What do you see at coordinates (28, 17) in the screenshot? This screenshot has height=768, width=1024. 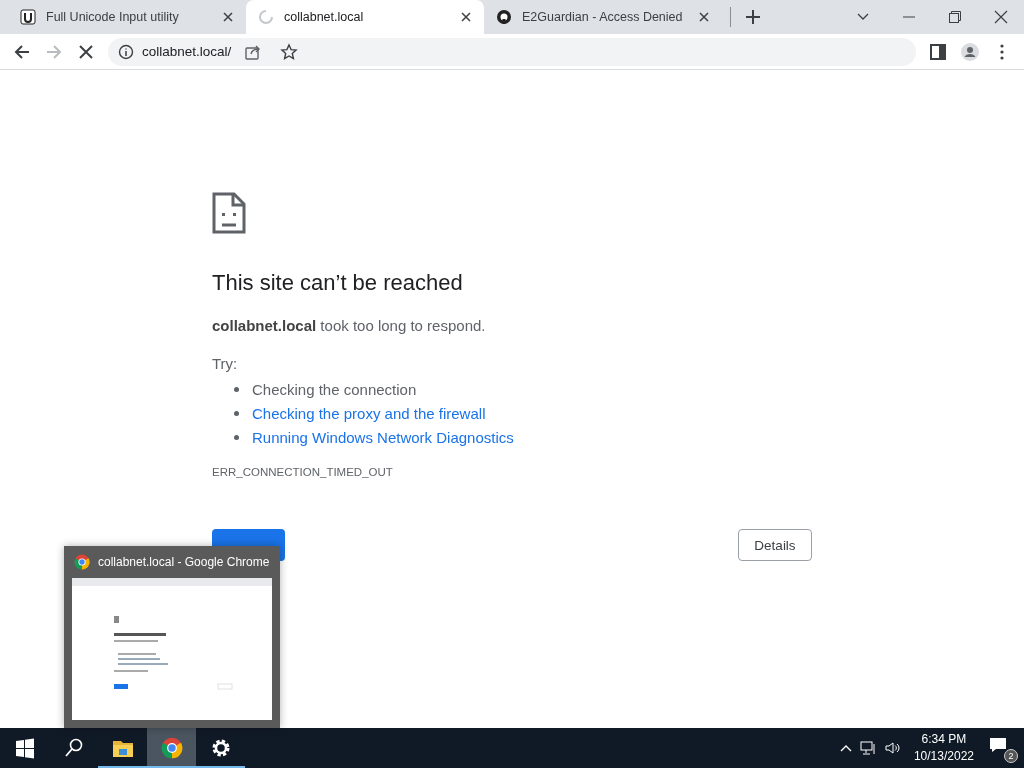 I see `unicode-favicon-icon` at bounding box center [28, 17].